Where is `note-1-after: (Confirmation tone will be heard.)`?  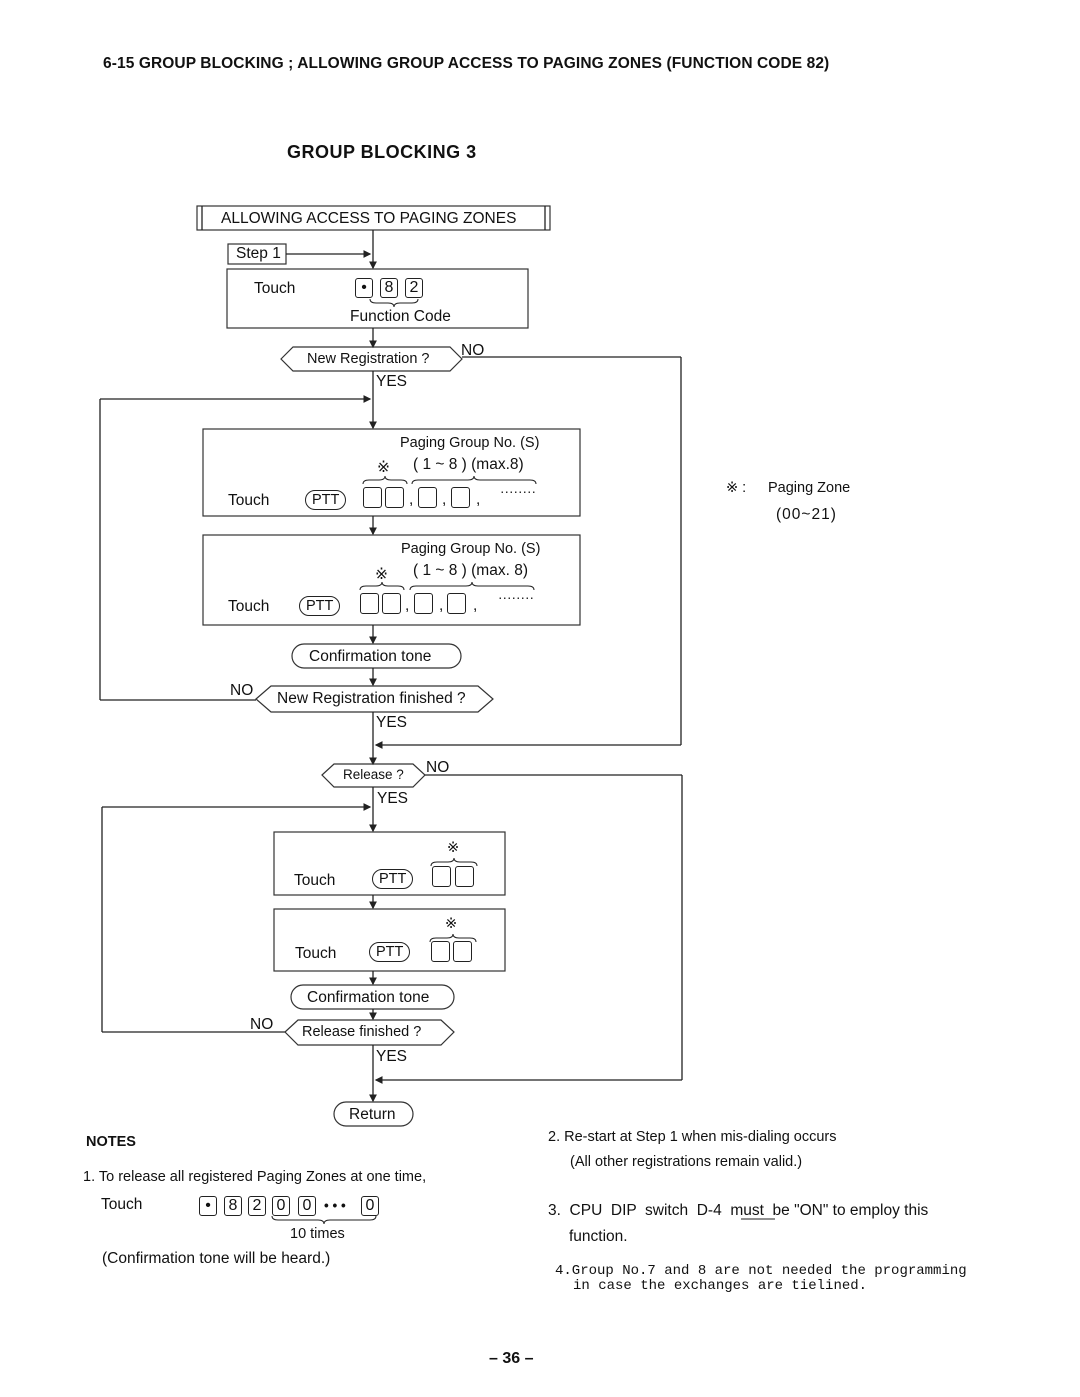
note-1-after: (Confirmation tone will be heard.) is located at coordinates (216, 1258).